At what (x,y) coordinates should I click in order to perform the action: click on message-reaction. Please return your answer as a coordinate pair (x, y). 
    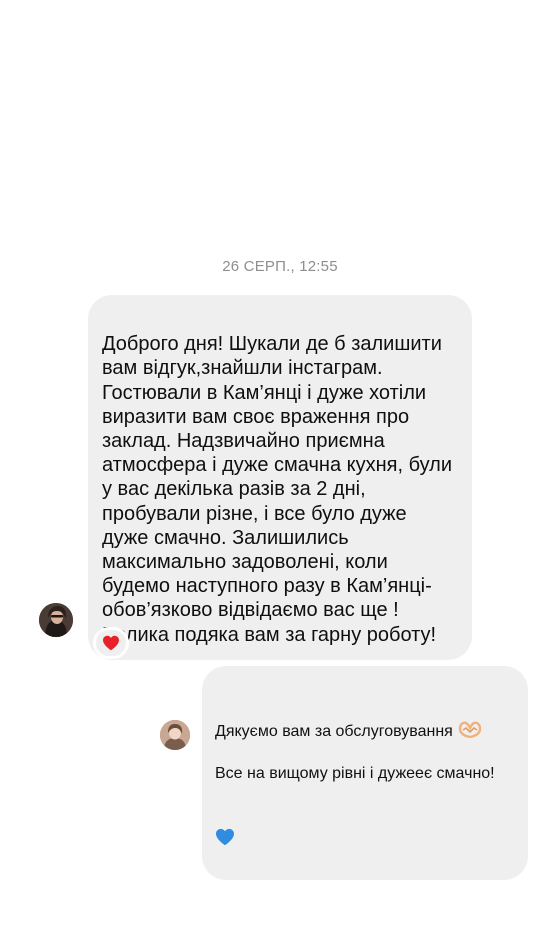
    Looking at the image, I should click on (111, 643).